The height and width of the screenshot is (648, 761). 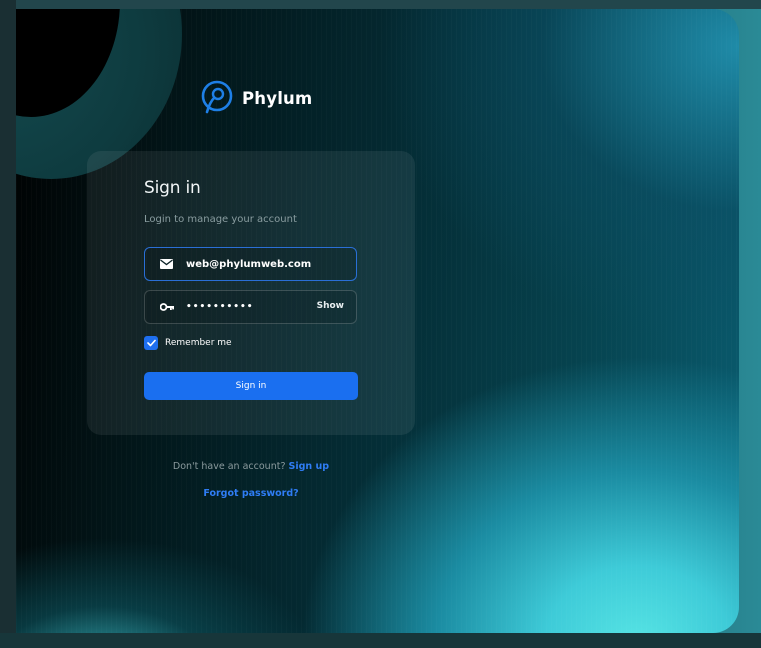 I want to click on email-field: web@phylumweb.com, so click(x=250, y=264).